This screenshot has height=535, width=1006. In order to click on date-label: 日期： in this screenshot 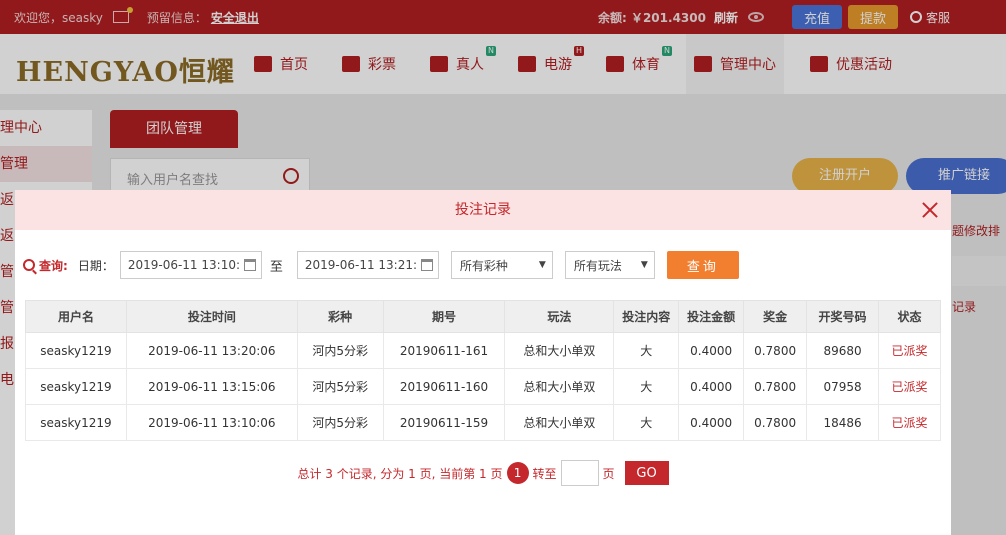, I will do `click(95, 265)`.